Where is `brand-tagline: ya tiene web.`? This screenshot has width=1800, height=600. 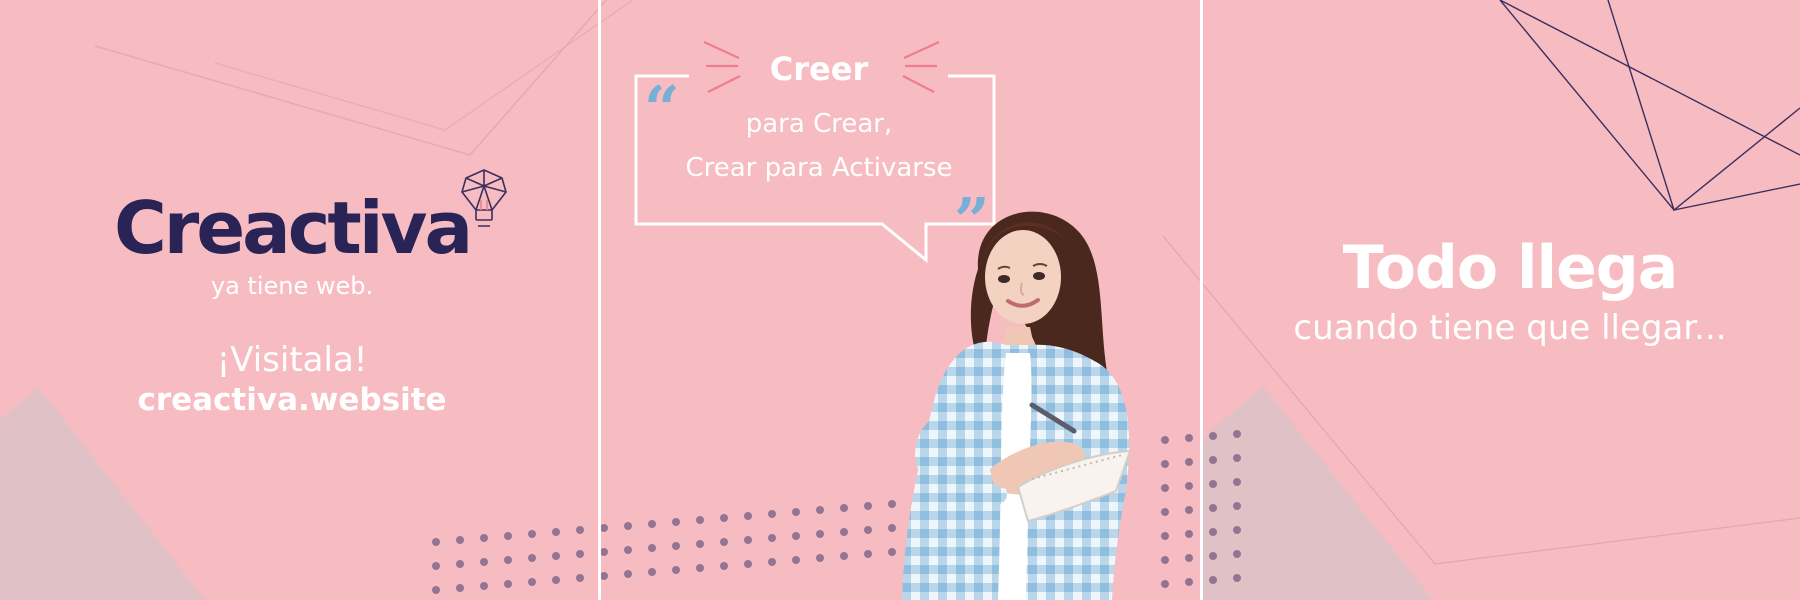
brand-tagline: ya tiene web. is located at coordinates (292, 286).